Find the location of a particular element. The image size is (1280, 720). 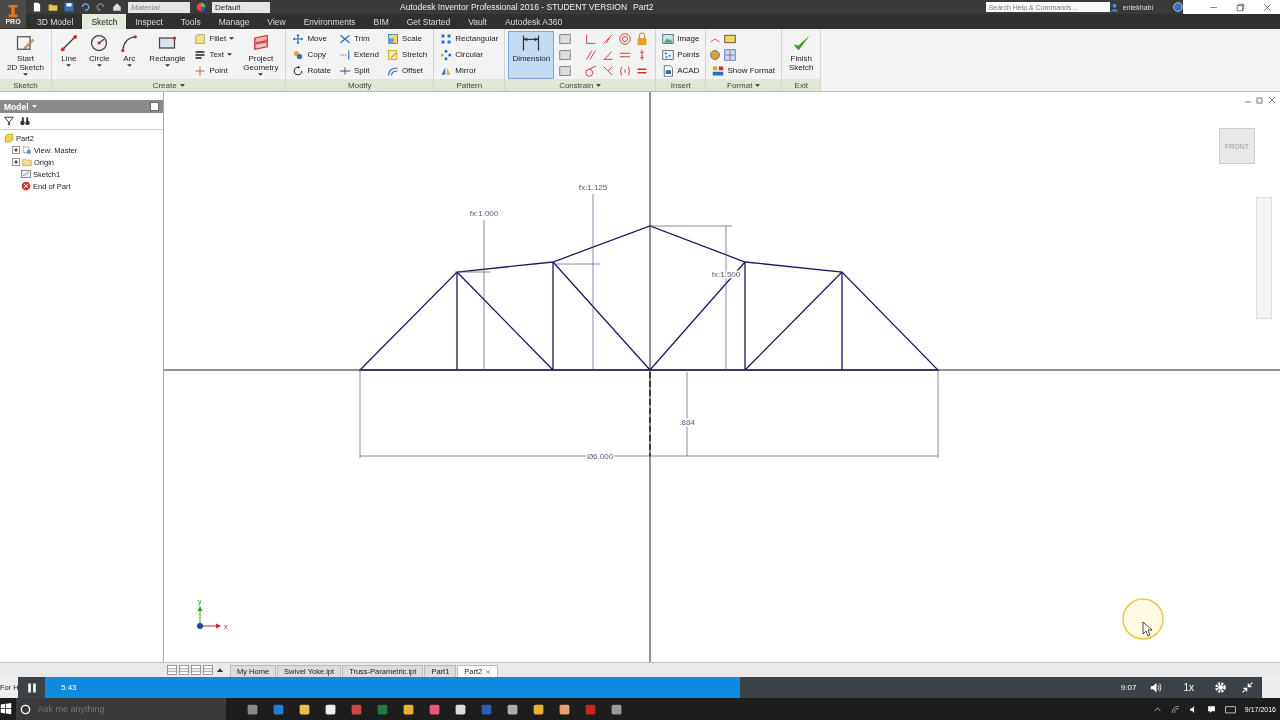

ribbon-tool: Fillet is located at coordinates (214, 38).